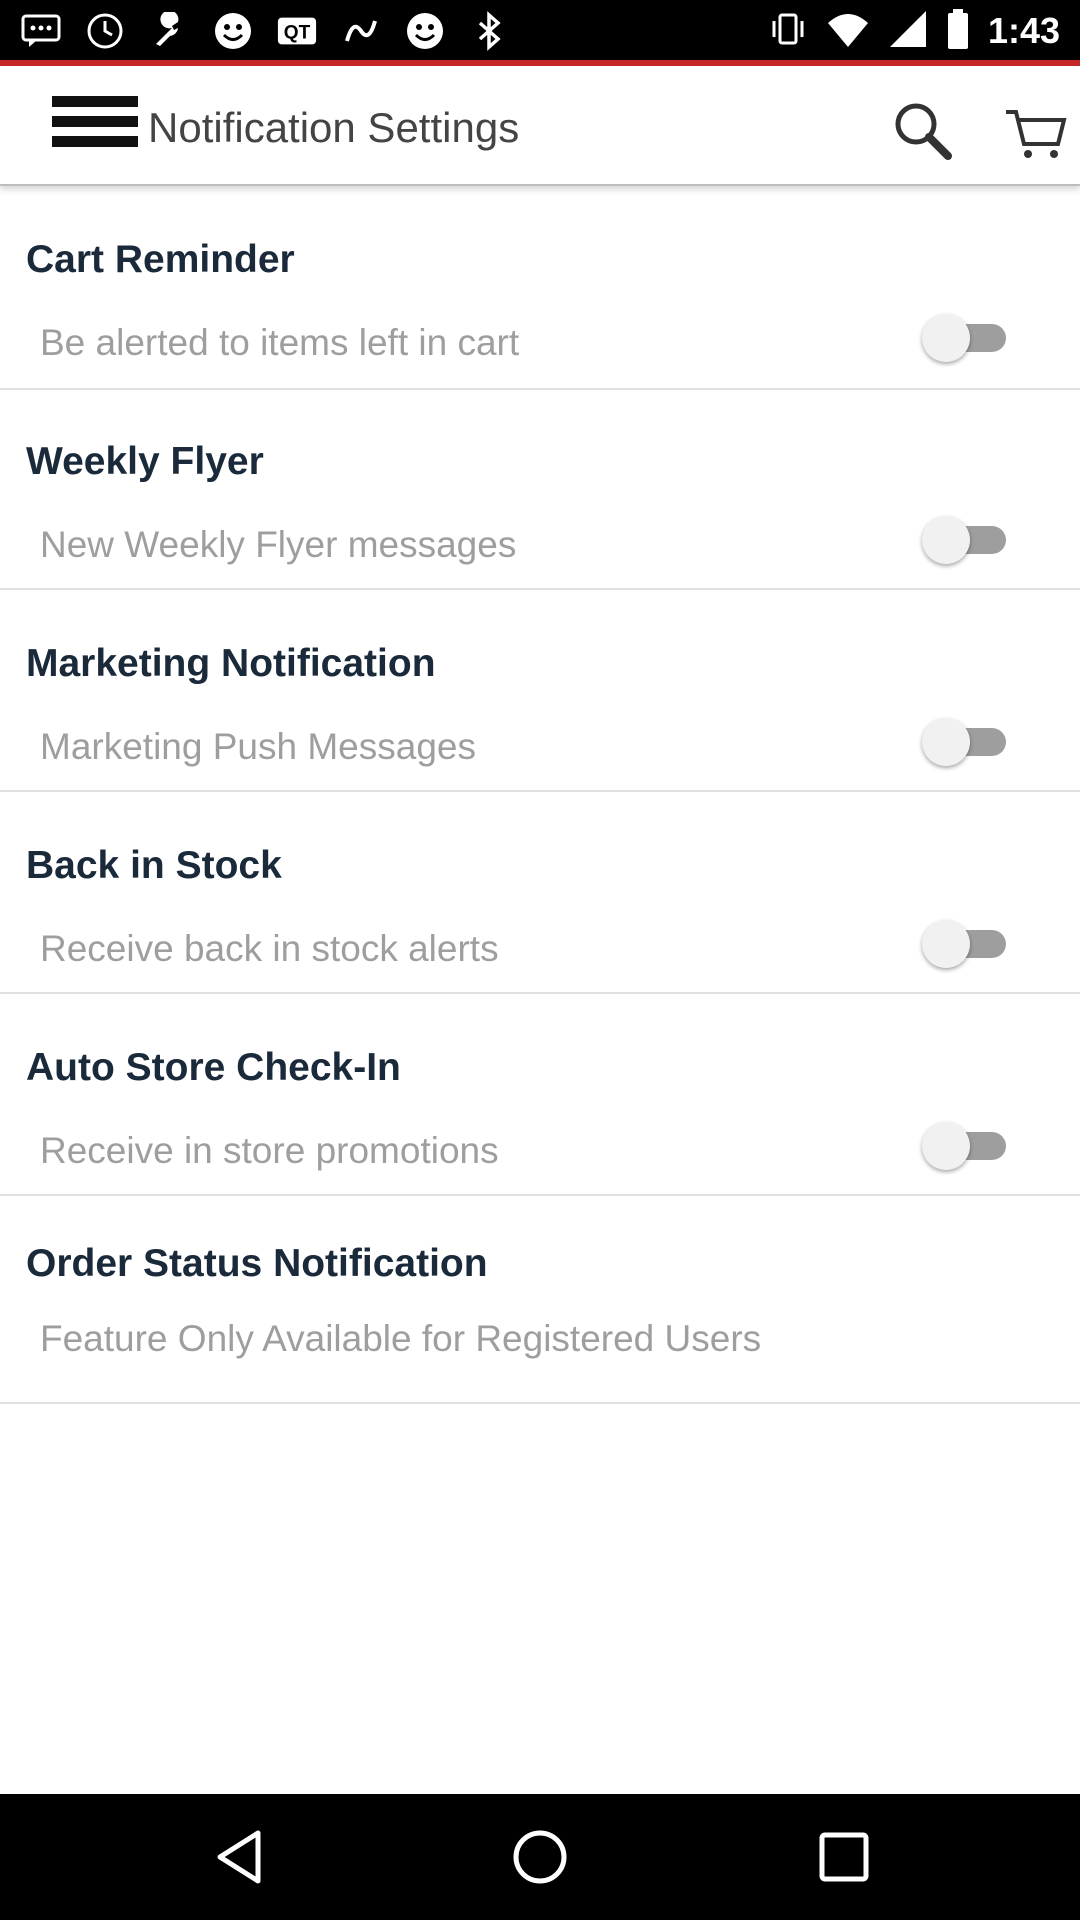 The width and height of the screenshot is (1080, 1920). Describe the element at coordinates (967, 1146) in the screenshot. I see `auto-store-check-in-toggle` at that location.